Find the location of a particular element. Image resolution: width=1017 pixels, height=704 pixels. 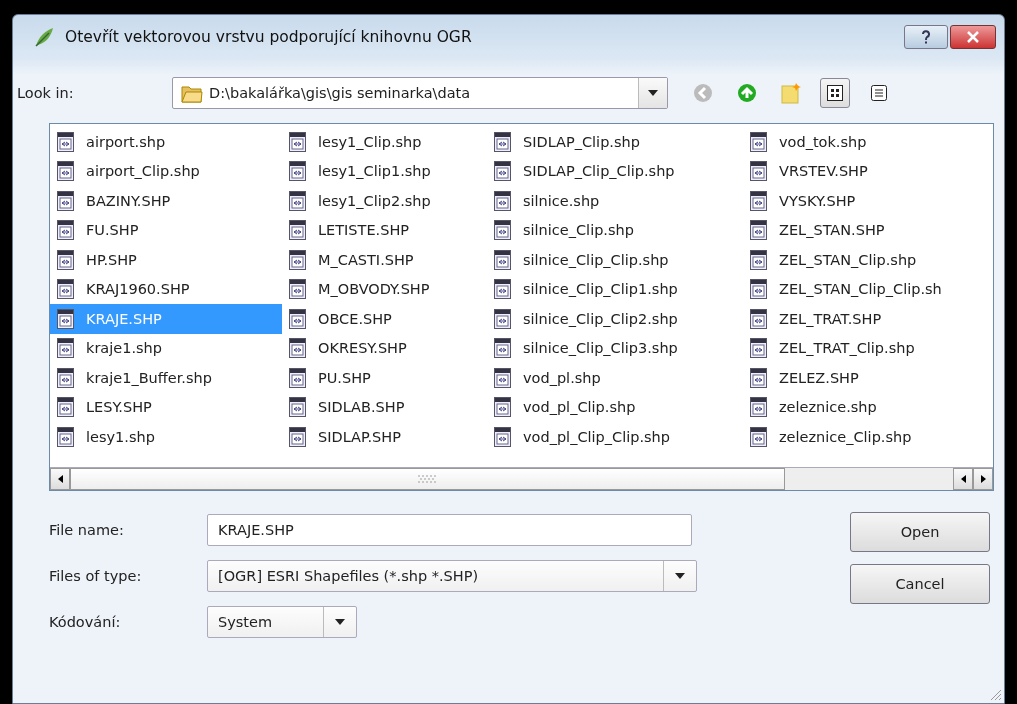

file-item: lesy1_Clip.shp is located at coordinates (384, 142).